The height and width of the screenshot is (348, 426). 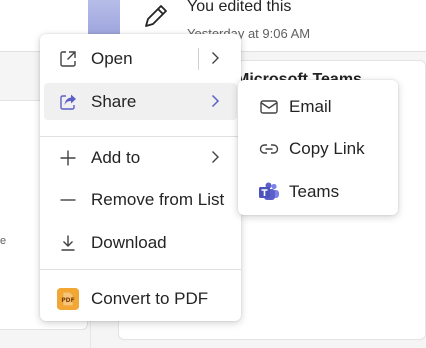 I want to click on menu-item-convert-to-pdf: PDF Convert to PDF, so click(x=140, y=298).